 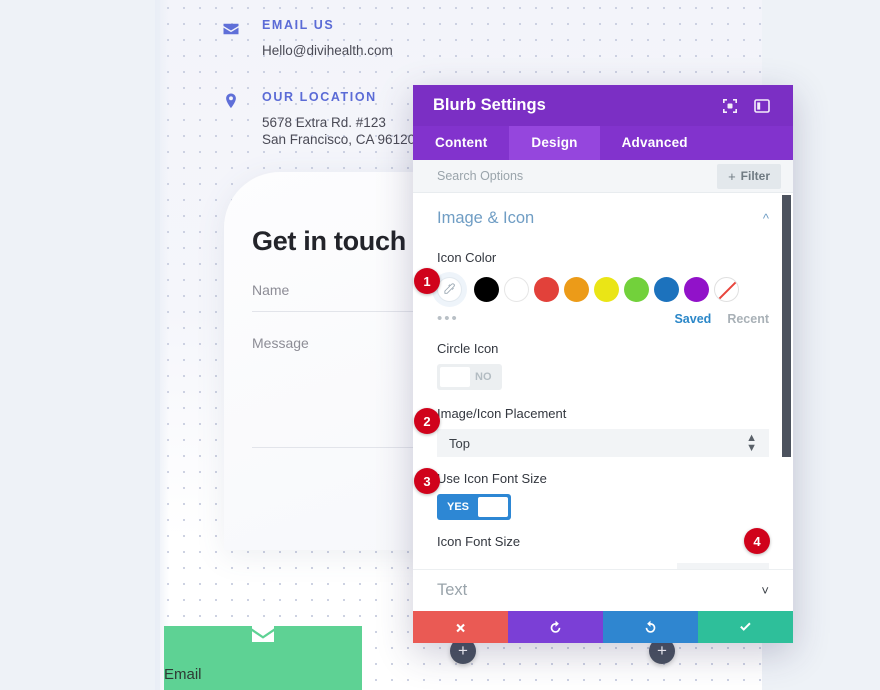 I want to click on icon-color-swatches, so click(x=603, y=289).